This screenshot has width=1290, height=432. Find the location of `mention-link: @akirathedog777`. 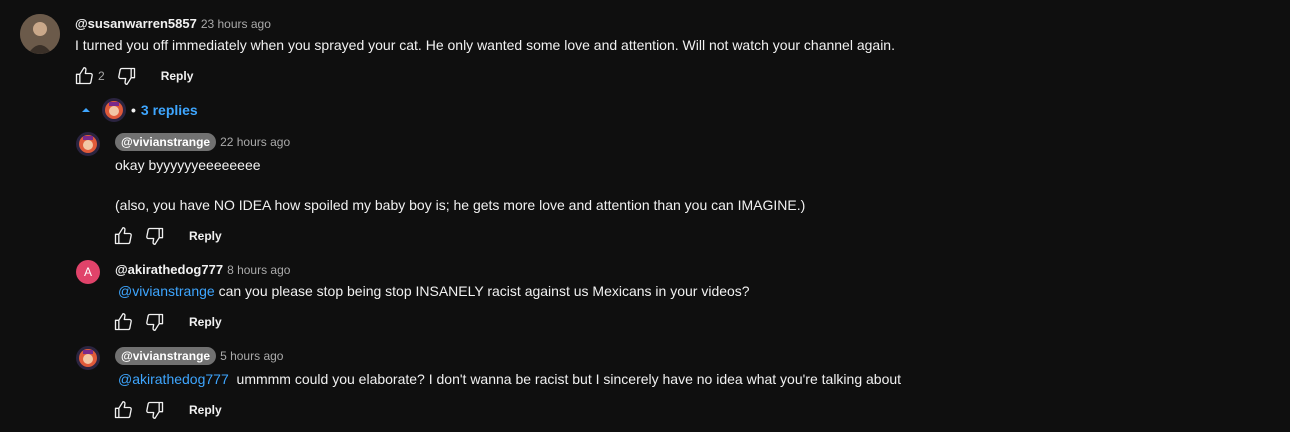

mention-link: @akirathedog777 is located at coordinates (173, 379).